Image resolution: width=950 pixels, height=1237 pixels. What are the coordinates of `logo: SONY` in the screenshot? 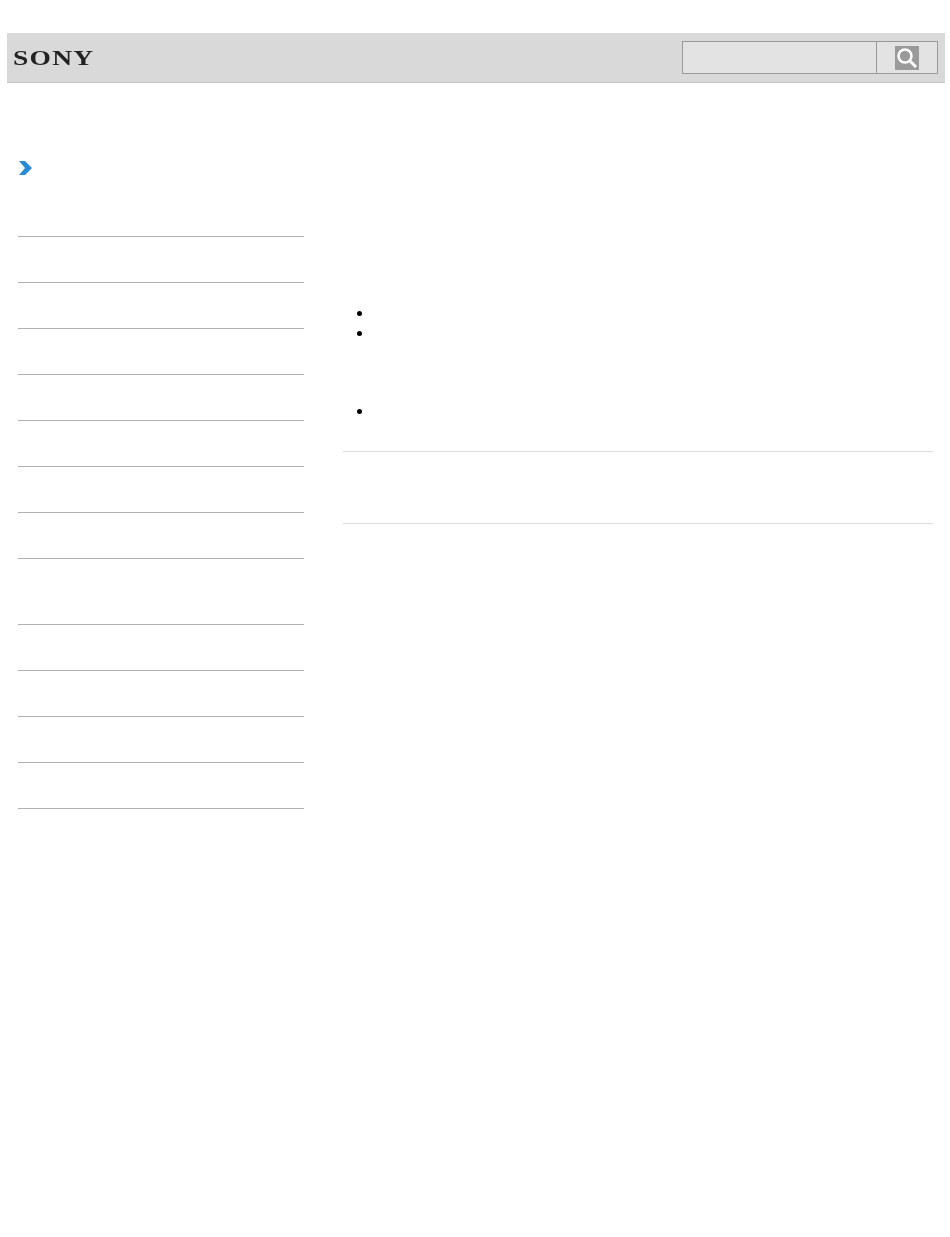 It's located at (54, 58).